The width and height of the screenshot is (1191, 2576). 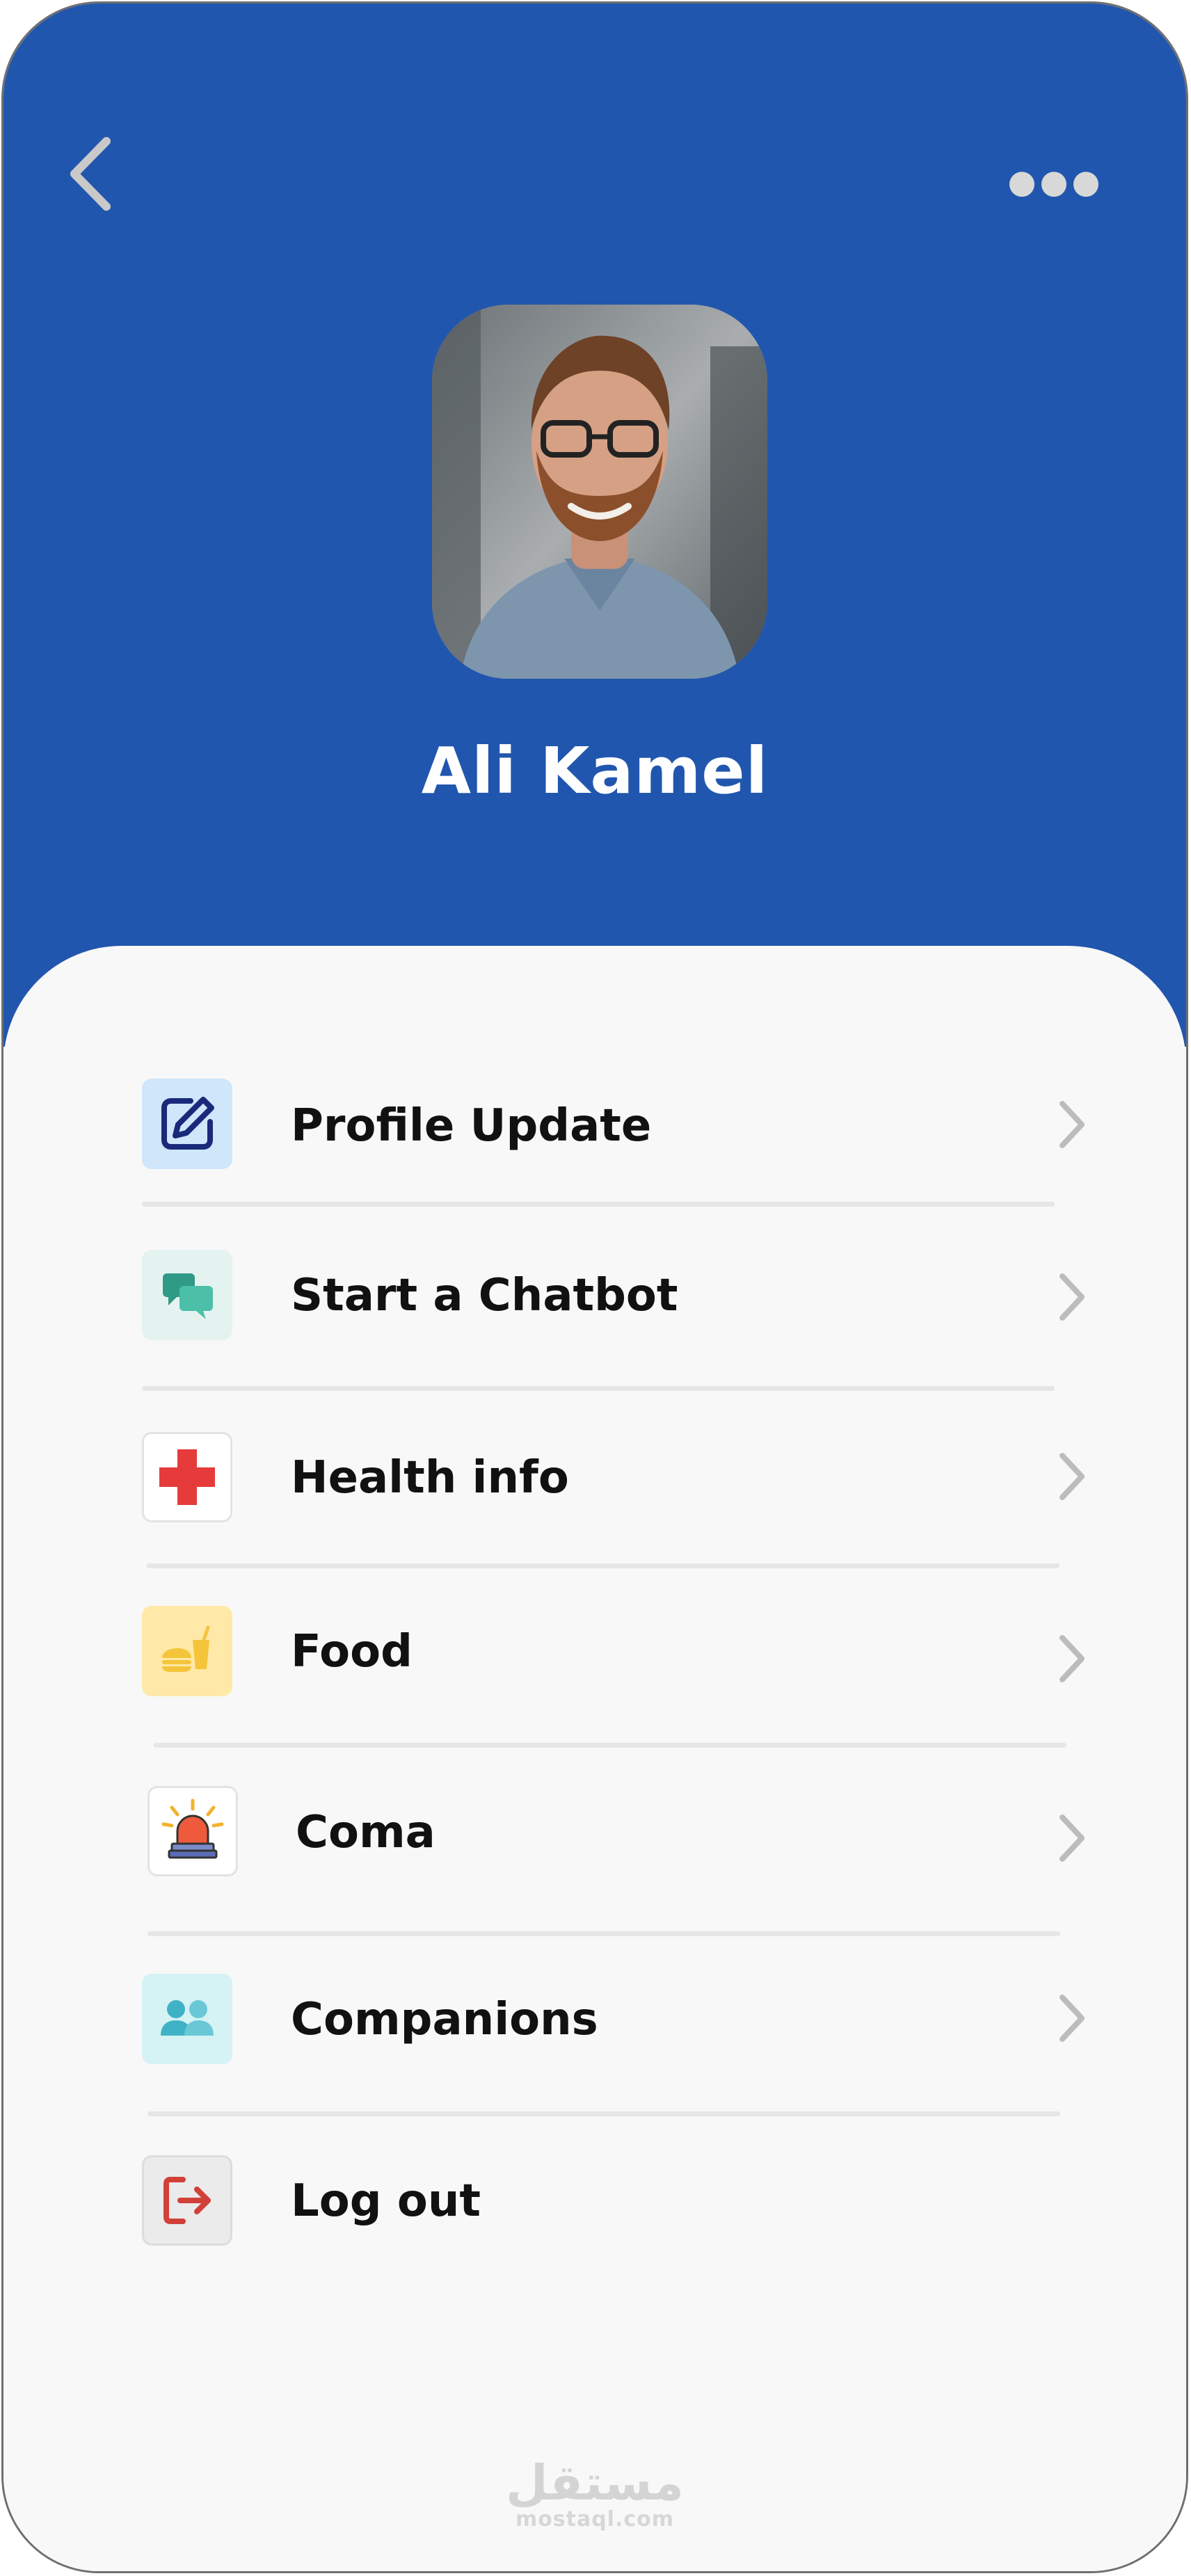 What do you see at coordinates (187, 1651) in the screenshot?
I see `burger-drink-icon` at bounding box center [187, 1651].